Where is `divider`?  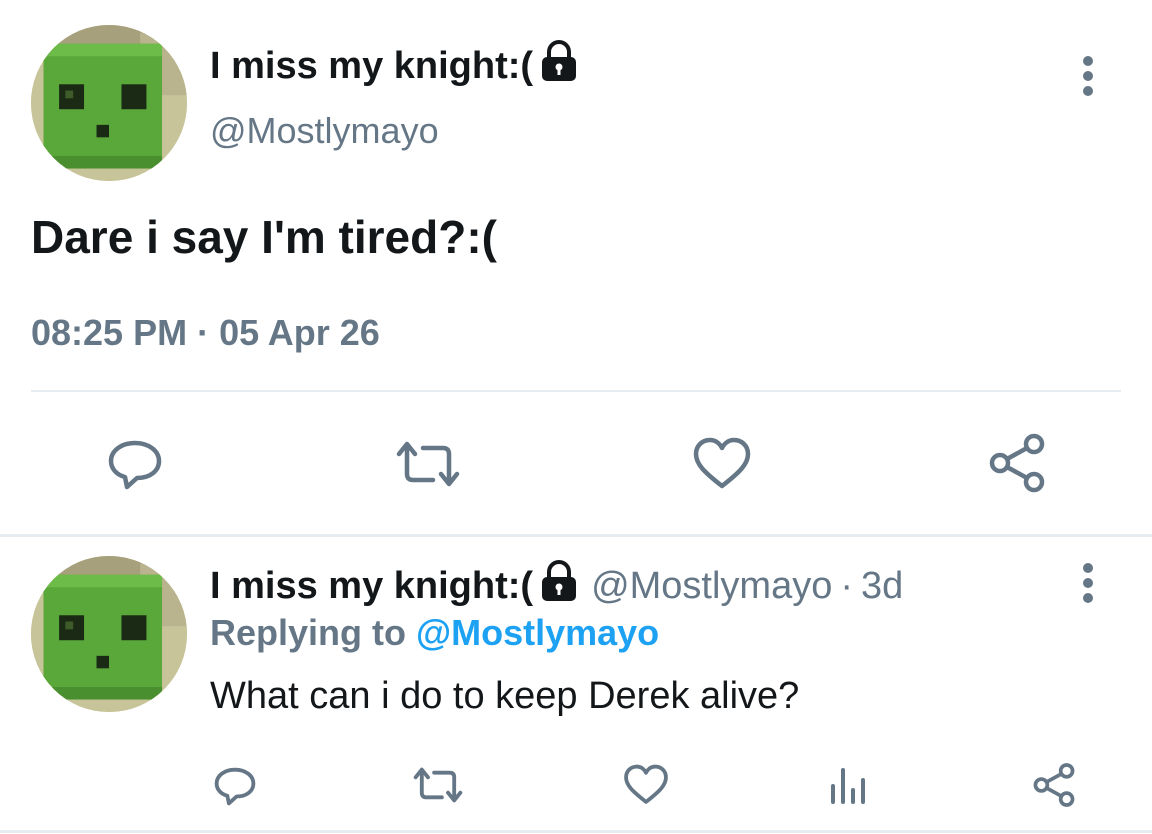
divider is located at coordinates (576, 391).